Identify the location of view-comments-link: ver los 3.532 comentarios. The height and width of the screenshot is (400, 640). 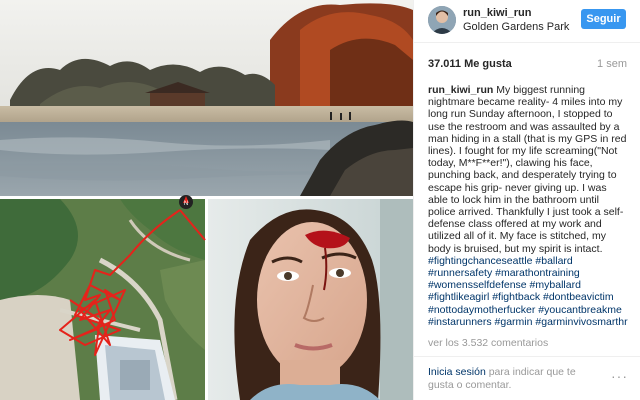
(488, 343).